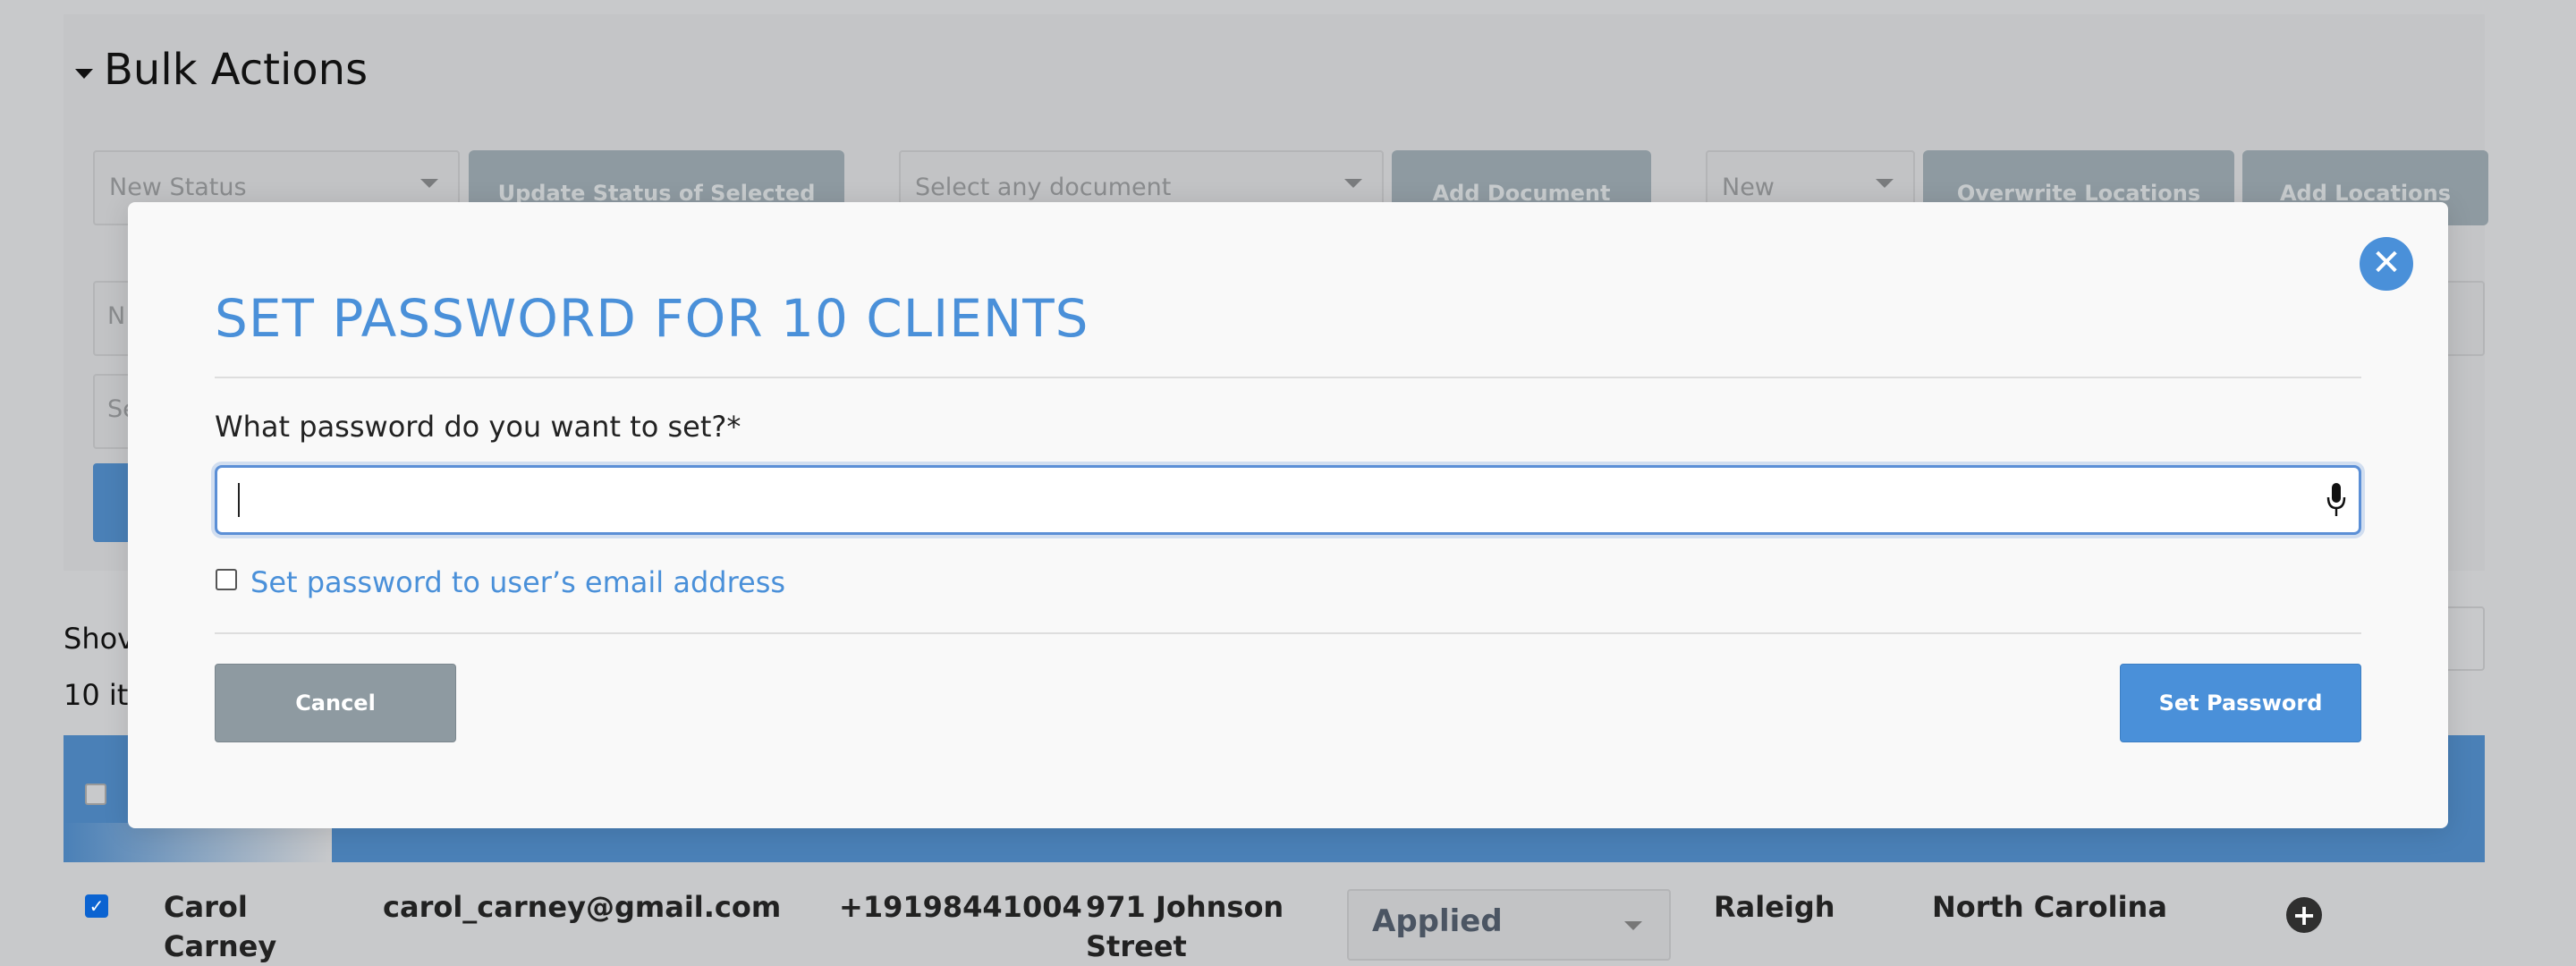 This screenshot has height=966, width=2576. What do you see at coordinates (240, 926) in the screenshot?
I see `client-name: Carol Carney` at bounding box center [240, 926].